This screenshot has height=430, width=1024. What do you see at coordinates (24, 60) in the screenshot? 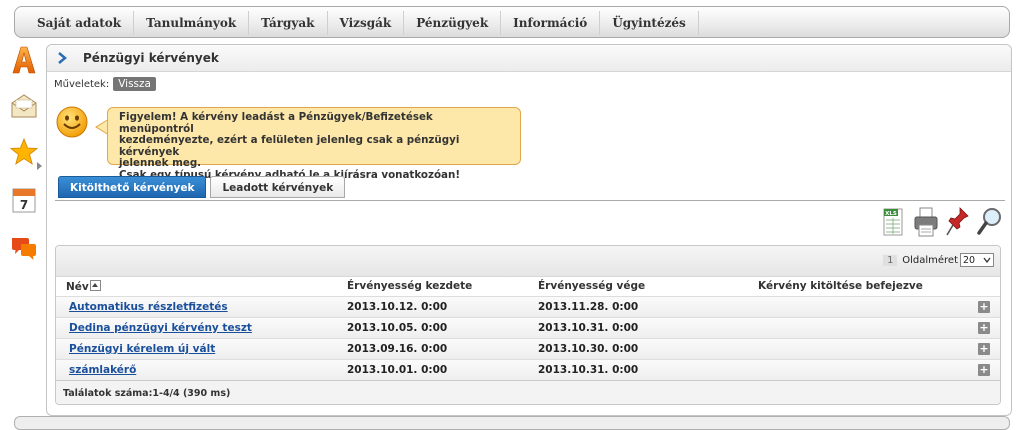
I see `letter-a-icon` at bounding box center [24, 60].